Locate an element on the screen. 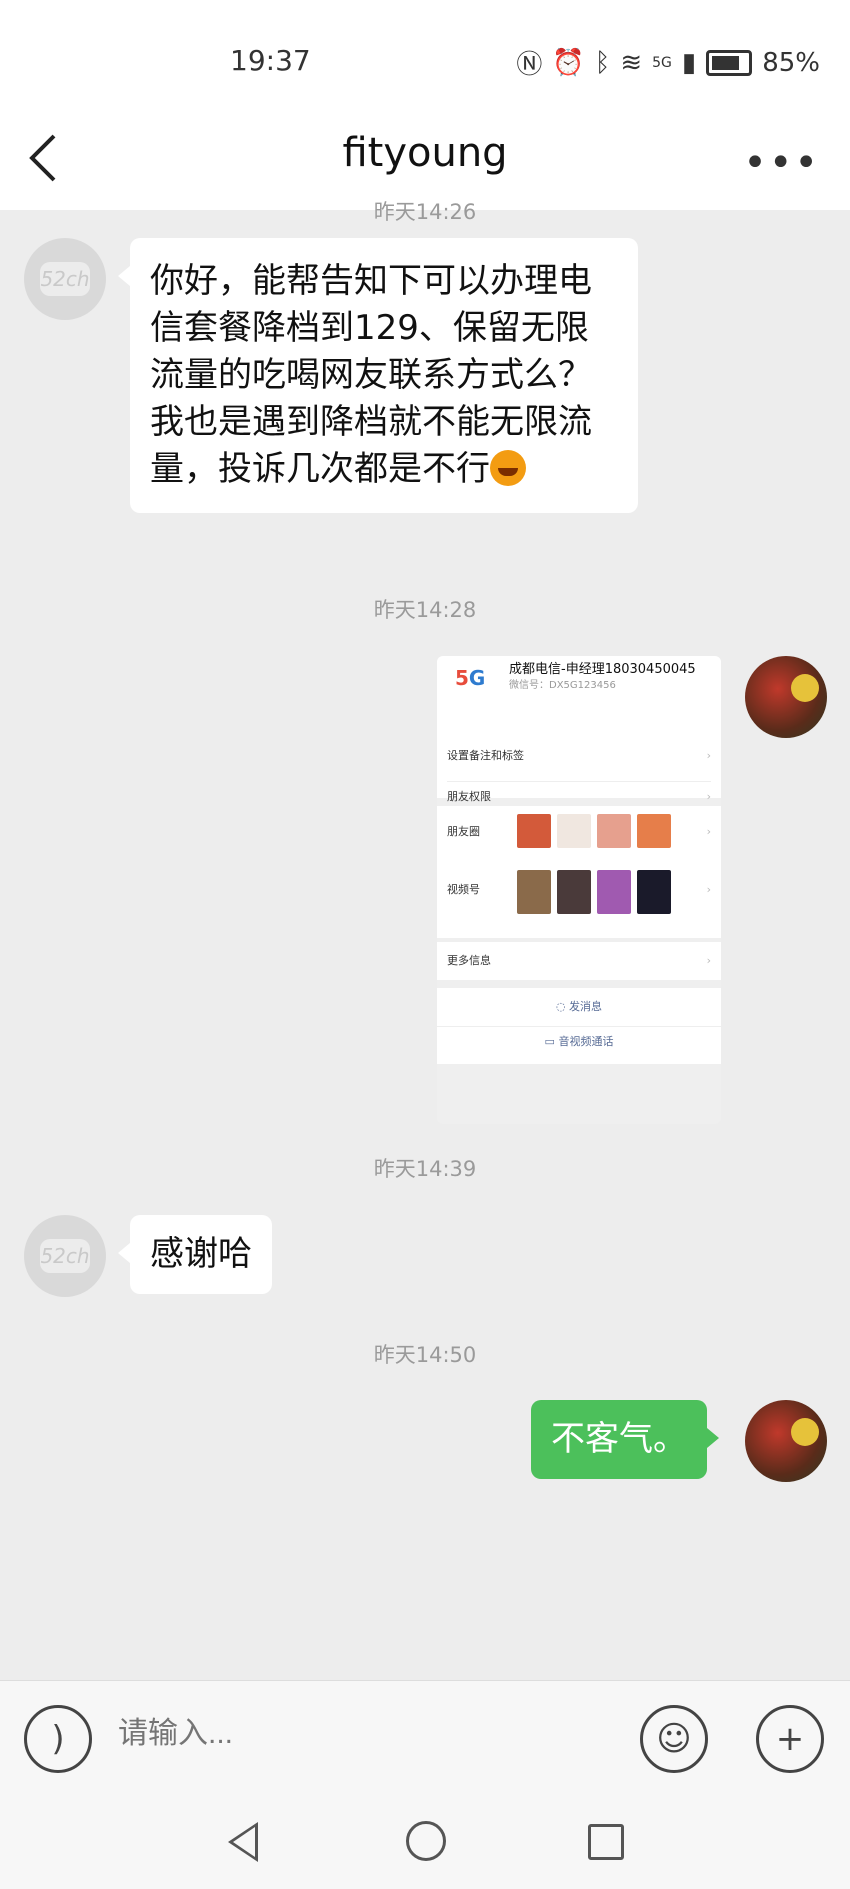  card-video-call: ▭ 音视频通话 is located at coordinates (579, 1041).